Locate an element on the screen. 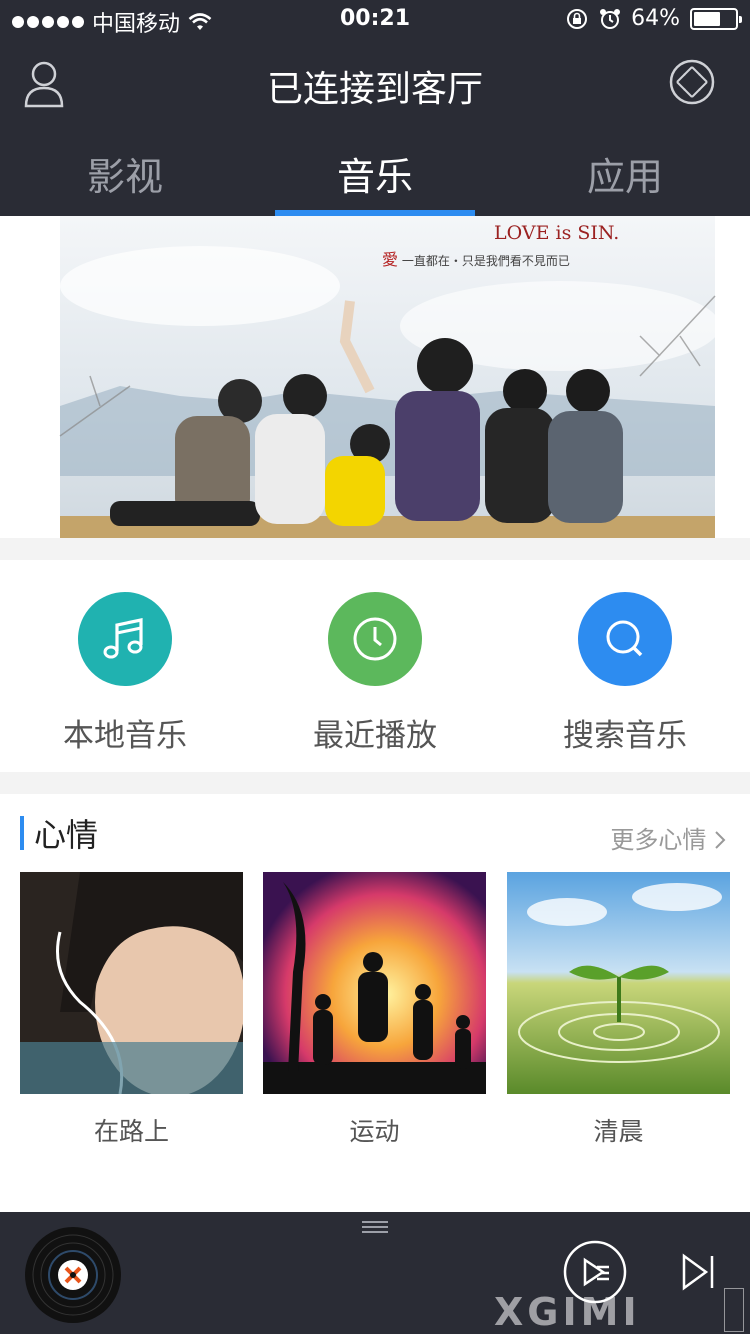  mood-image-sports is located at coordinates (374, 983).